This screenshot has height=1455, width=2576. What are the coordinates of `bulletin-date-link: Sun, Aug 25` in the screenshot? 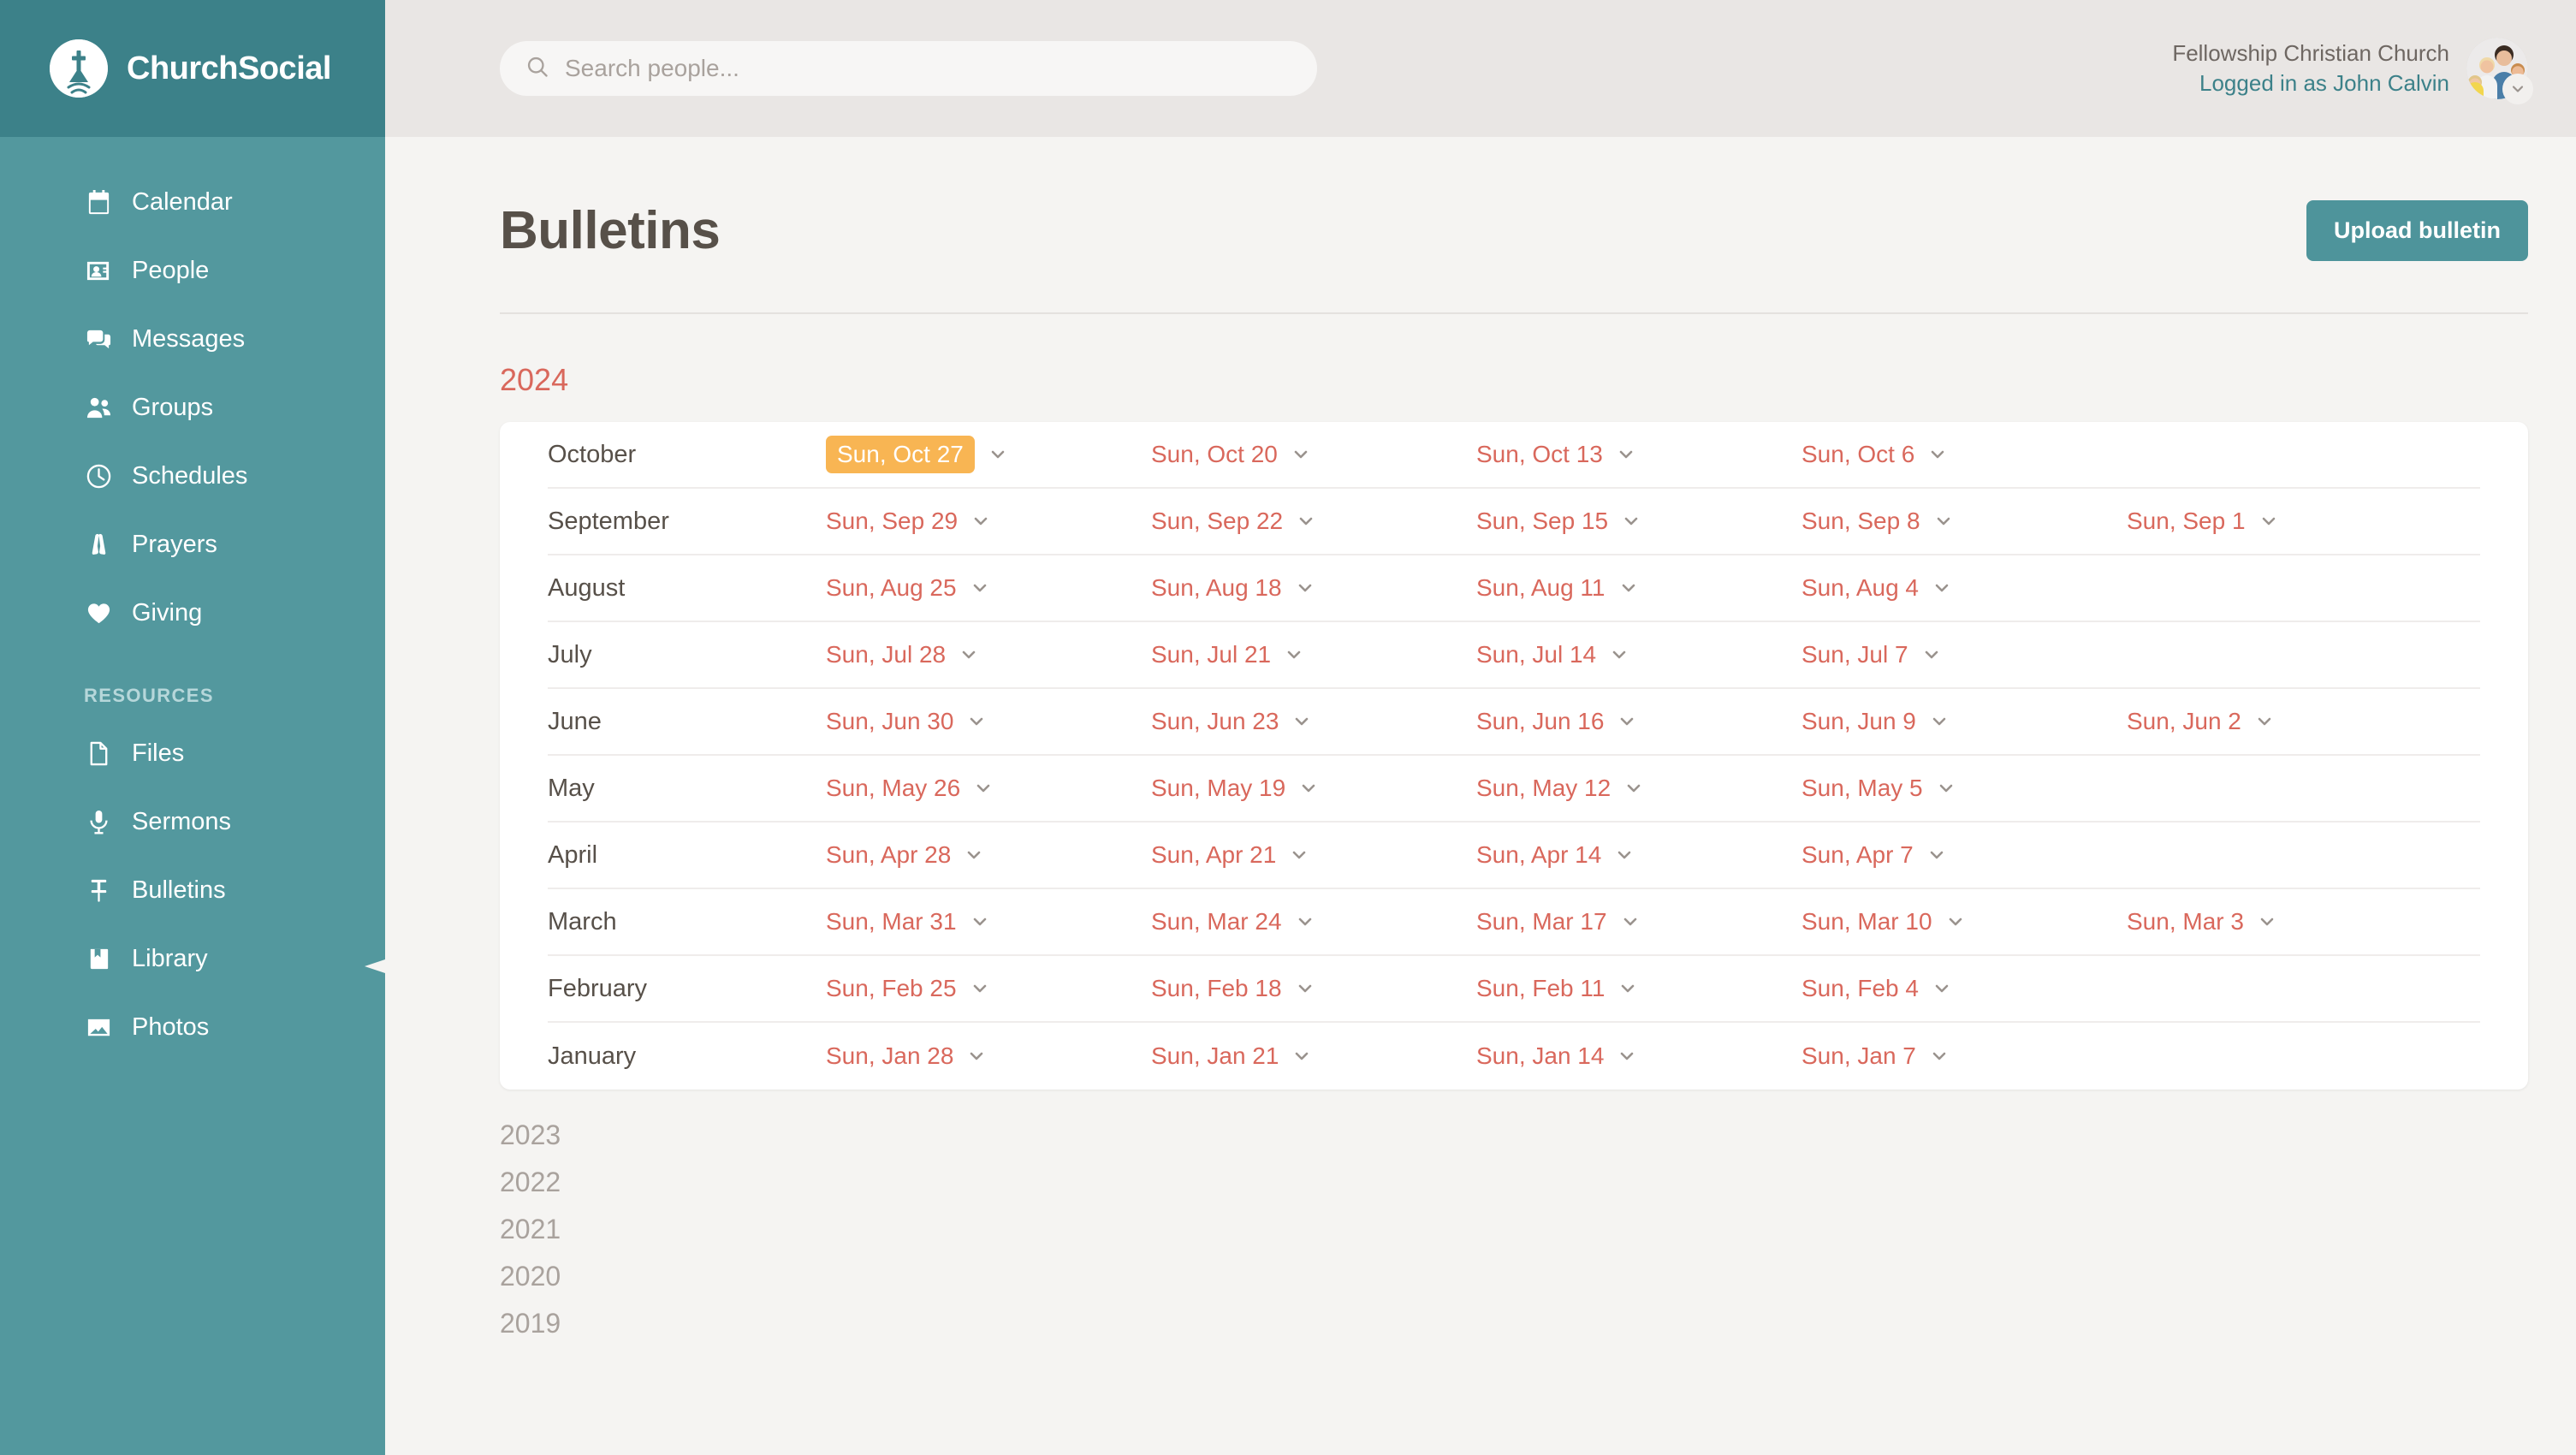 It's located at (891, 588).